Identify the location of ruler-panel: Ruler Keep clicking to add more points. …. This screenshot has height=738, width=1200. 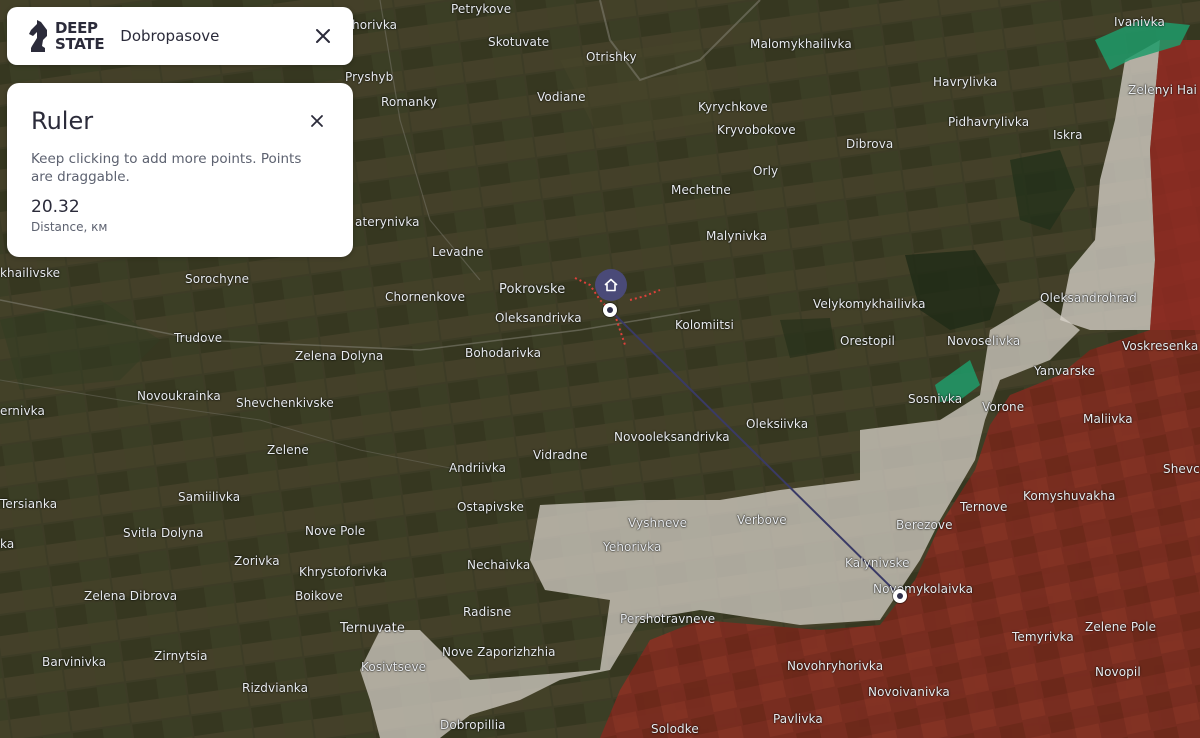
(180, 170).